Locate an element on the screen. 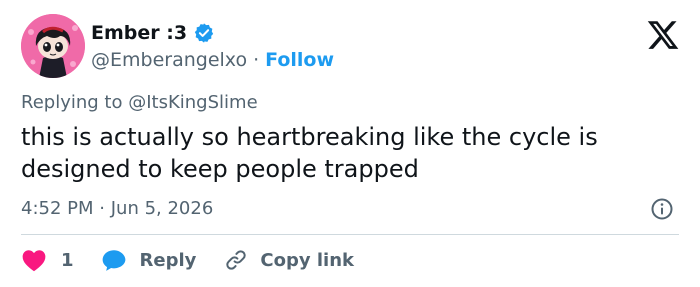 Image resolution: width=700 pixels, height=287 pixels. x-logo-icon is located at coordinates (663, 35).